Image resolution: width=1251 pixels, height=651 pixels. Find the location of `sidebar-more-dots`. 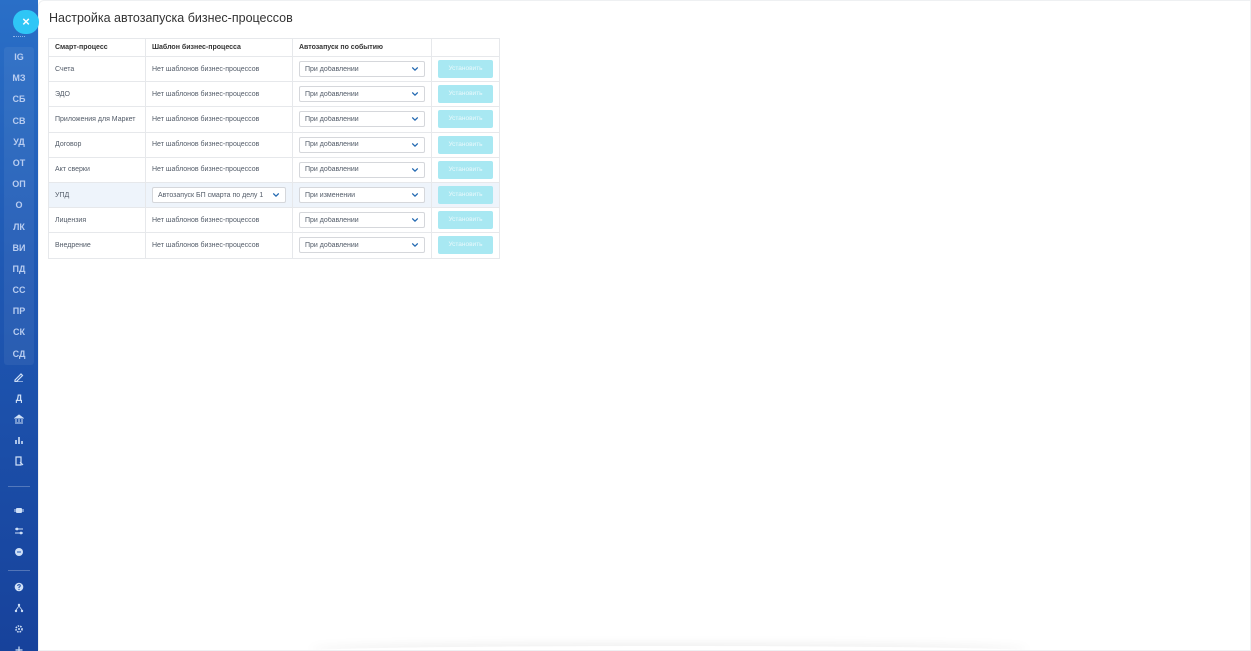

sidebar-more-dots is located at coordinates (19, 37).